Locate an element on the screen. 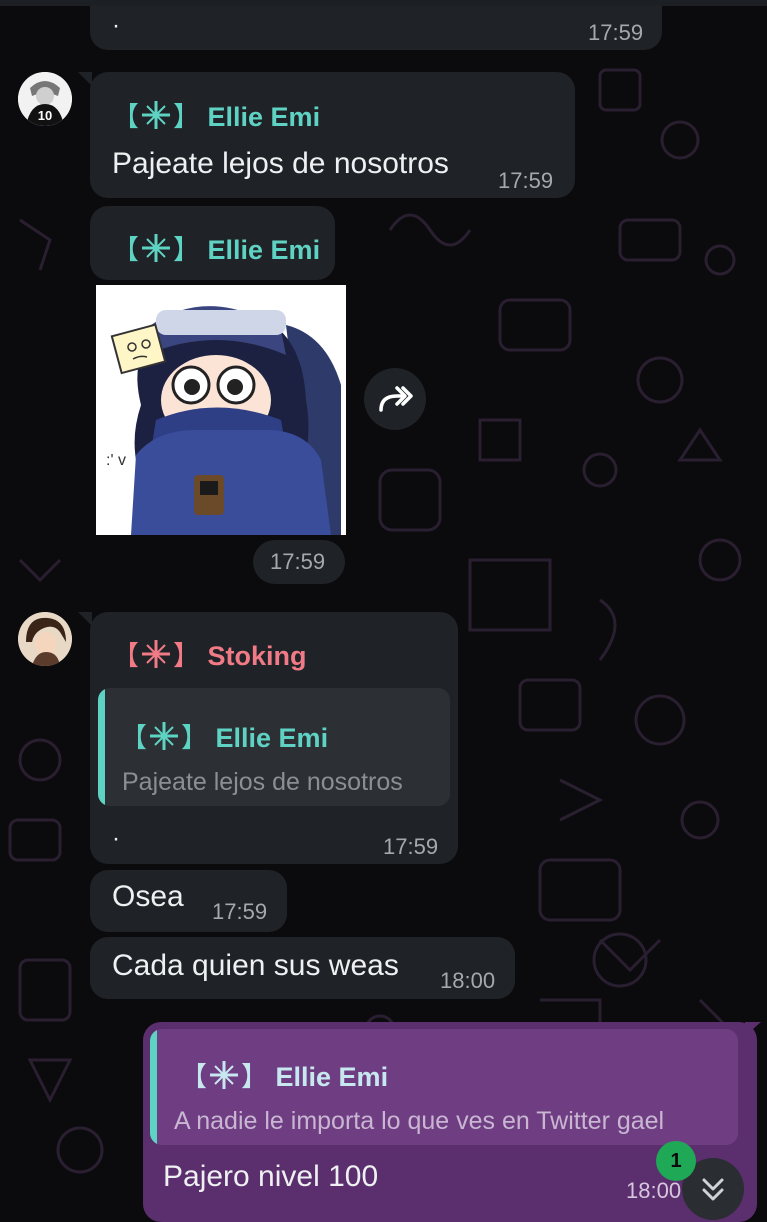  unread-badge: 1 is located at coordinates (676, 1161).